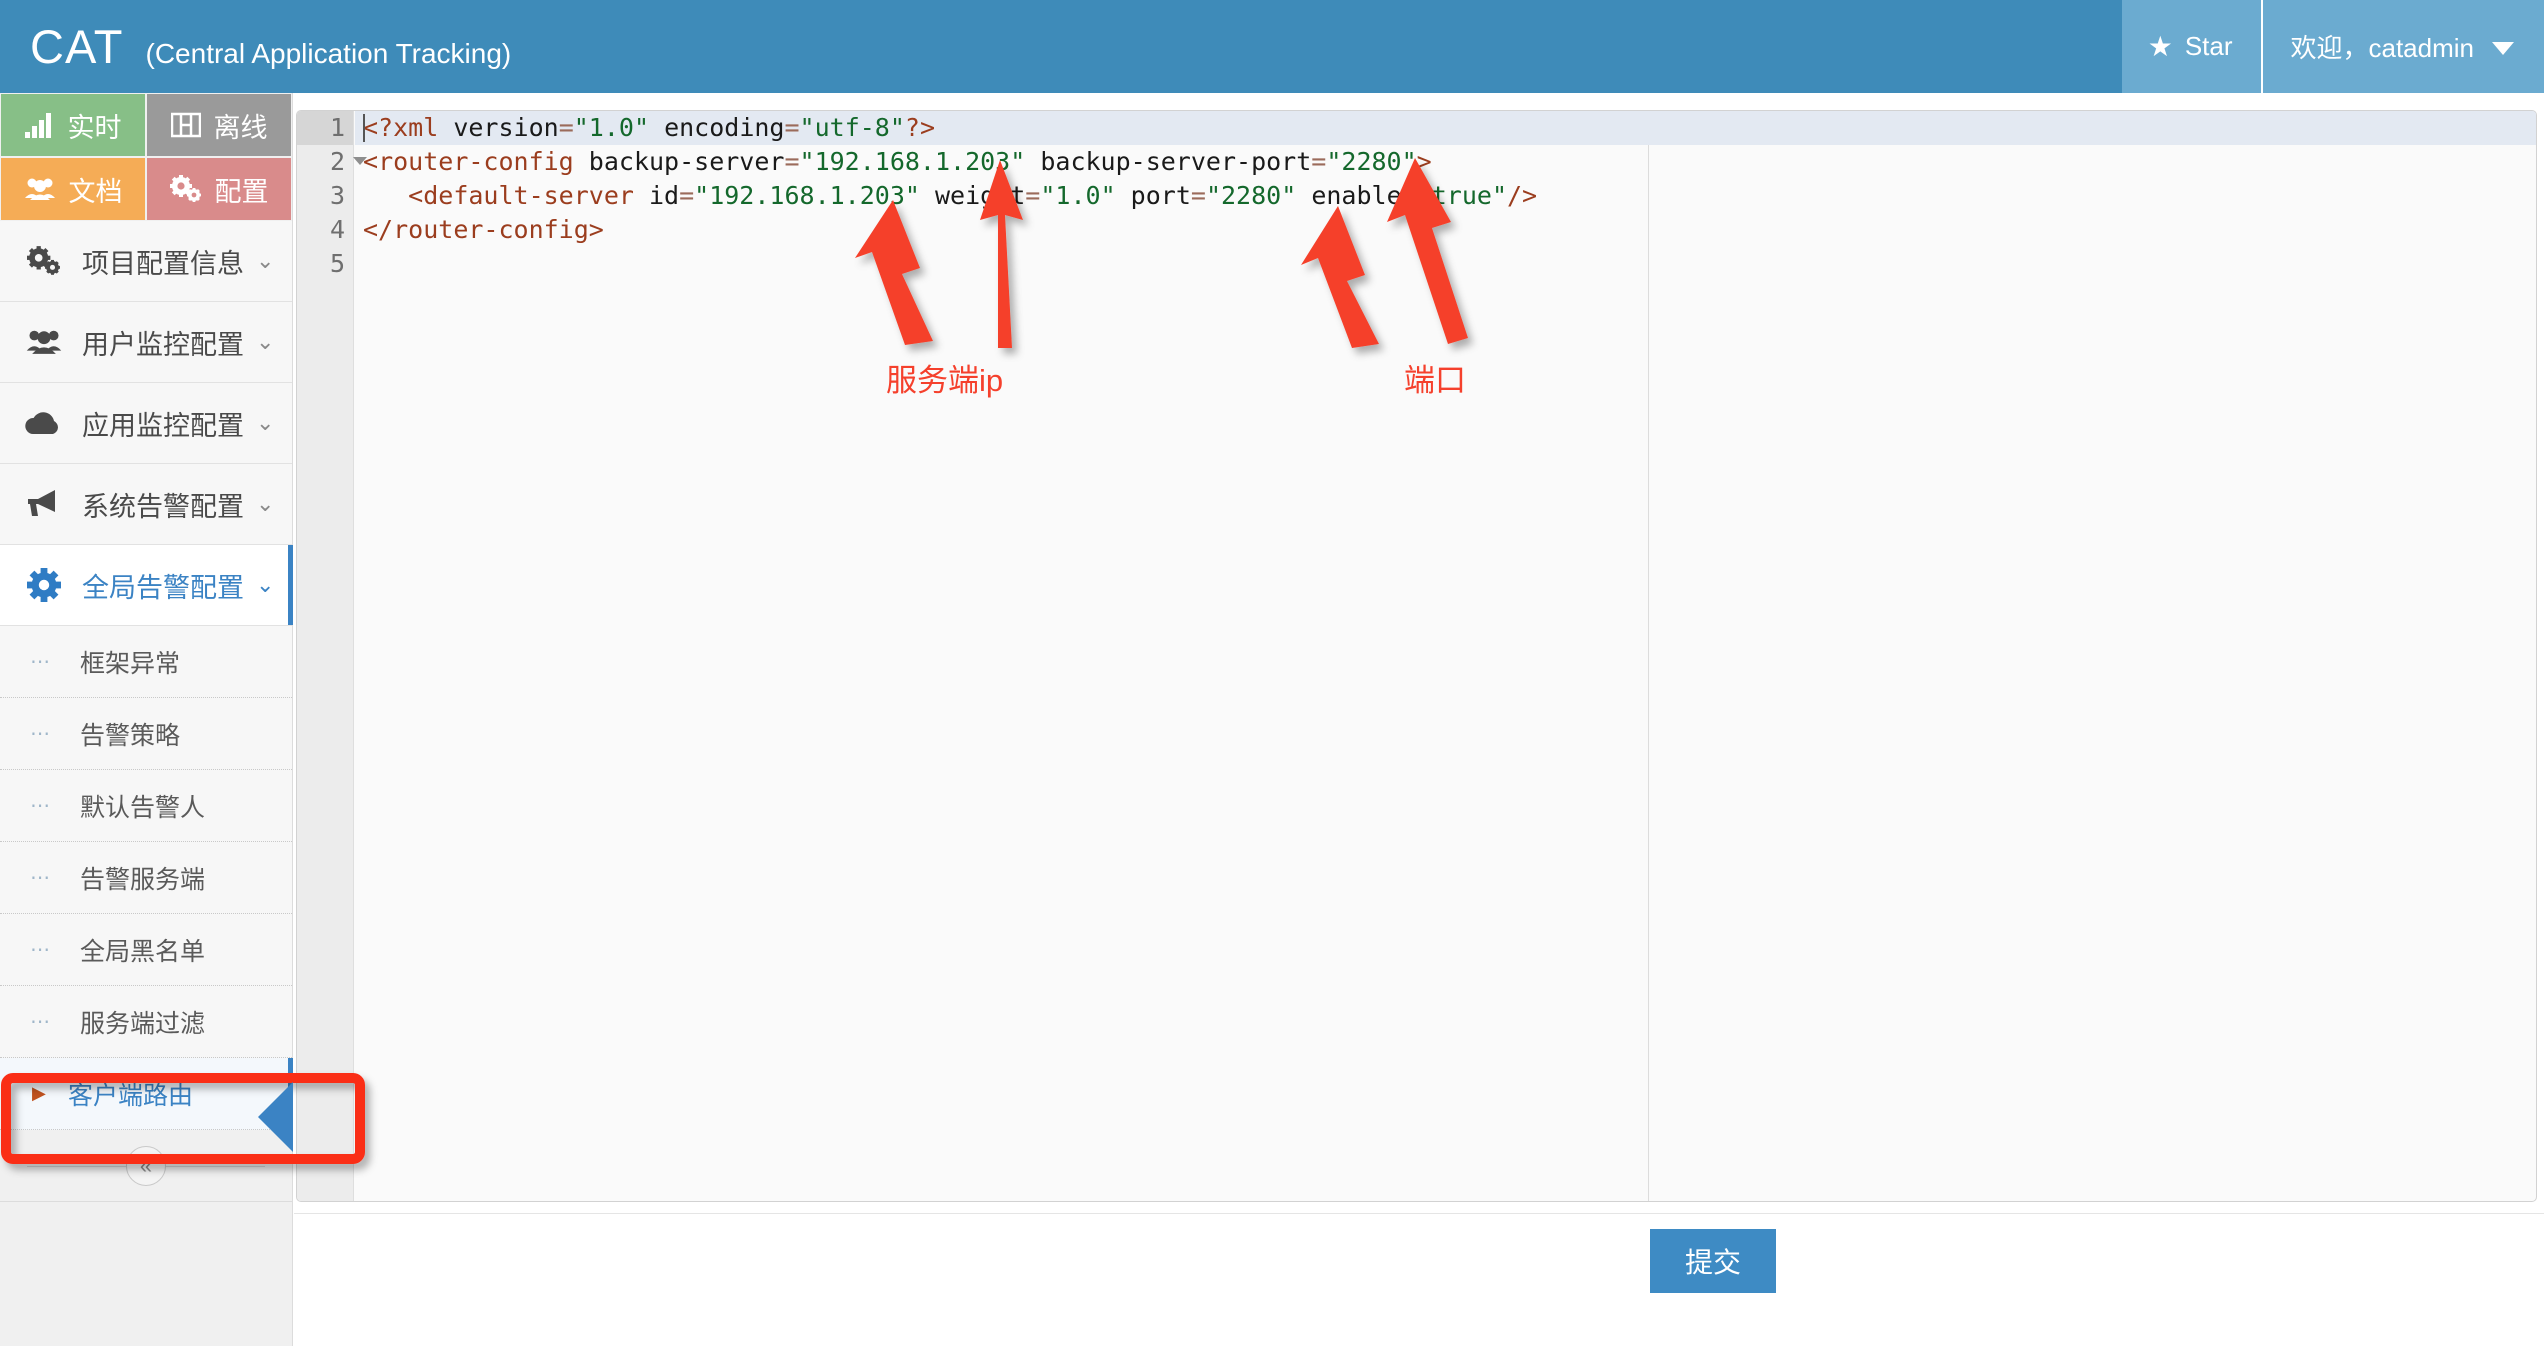 This screenshot has height=1346, width=2544. I want to click on code-token-attr: backup-server, so click(679, 161).